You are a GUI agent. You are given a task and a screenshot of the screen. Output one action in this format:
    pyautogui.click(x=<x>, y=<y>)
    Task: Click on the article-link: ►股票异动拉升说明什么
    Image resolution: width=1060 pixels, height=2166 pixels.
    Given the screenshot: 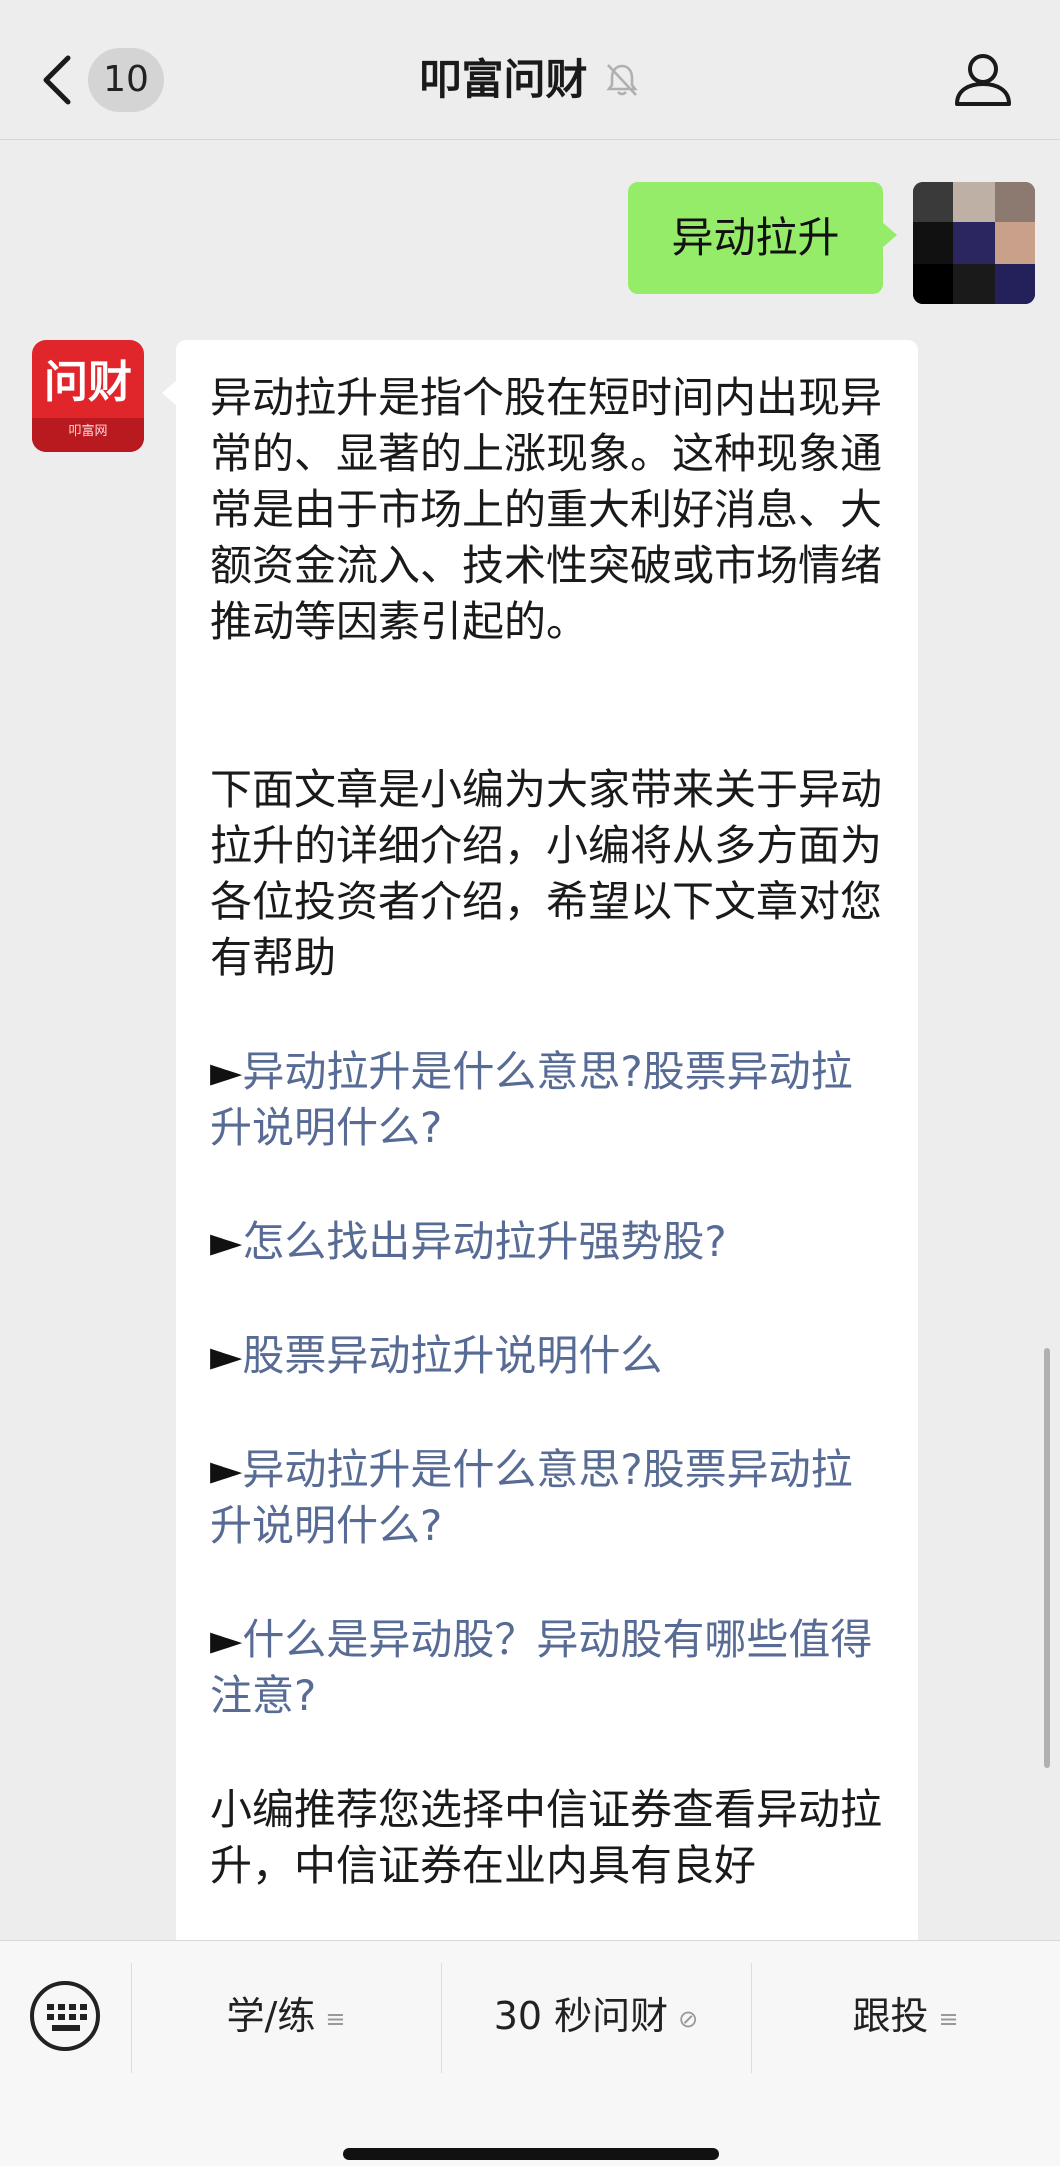 What is the action you would take?
    pyautogui.click(x=547, y=1356)
    